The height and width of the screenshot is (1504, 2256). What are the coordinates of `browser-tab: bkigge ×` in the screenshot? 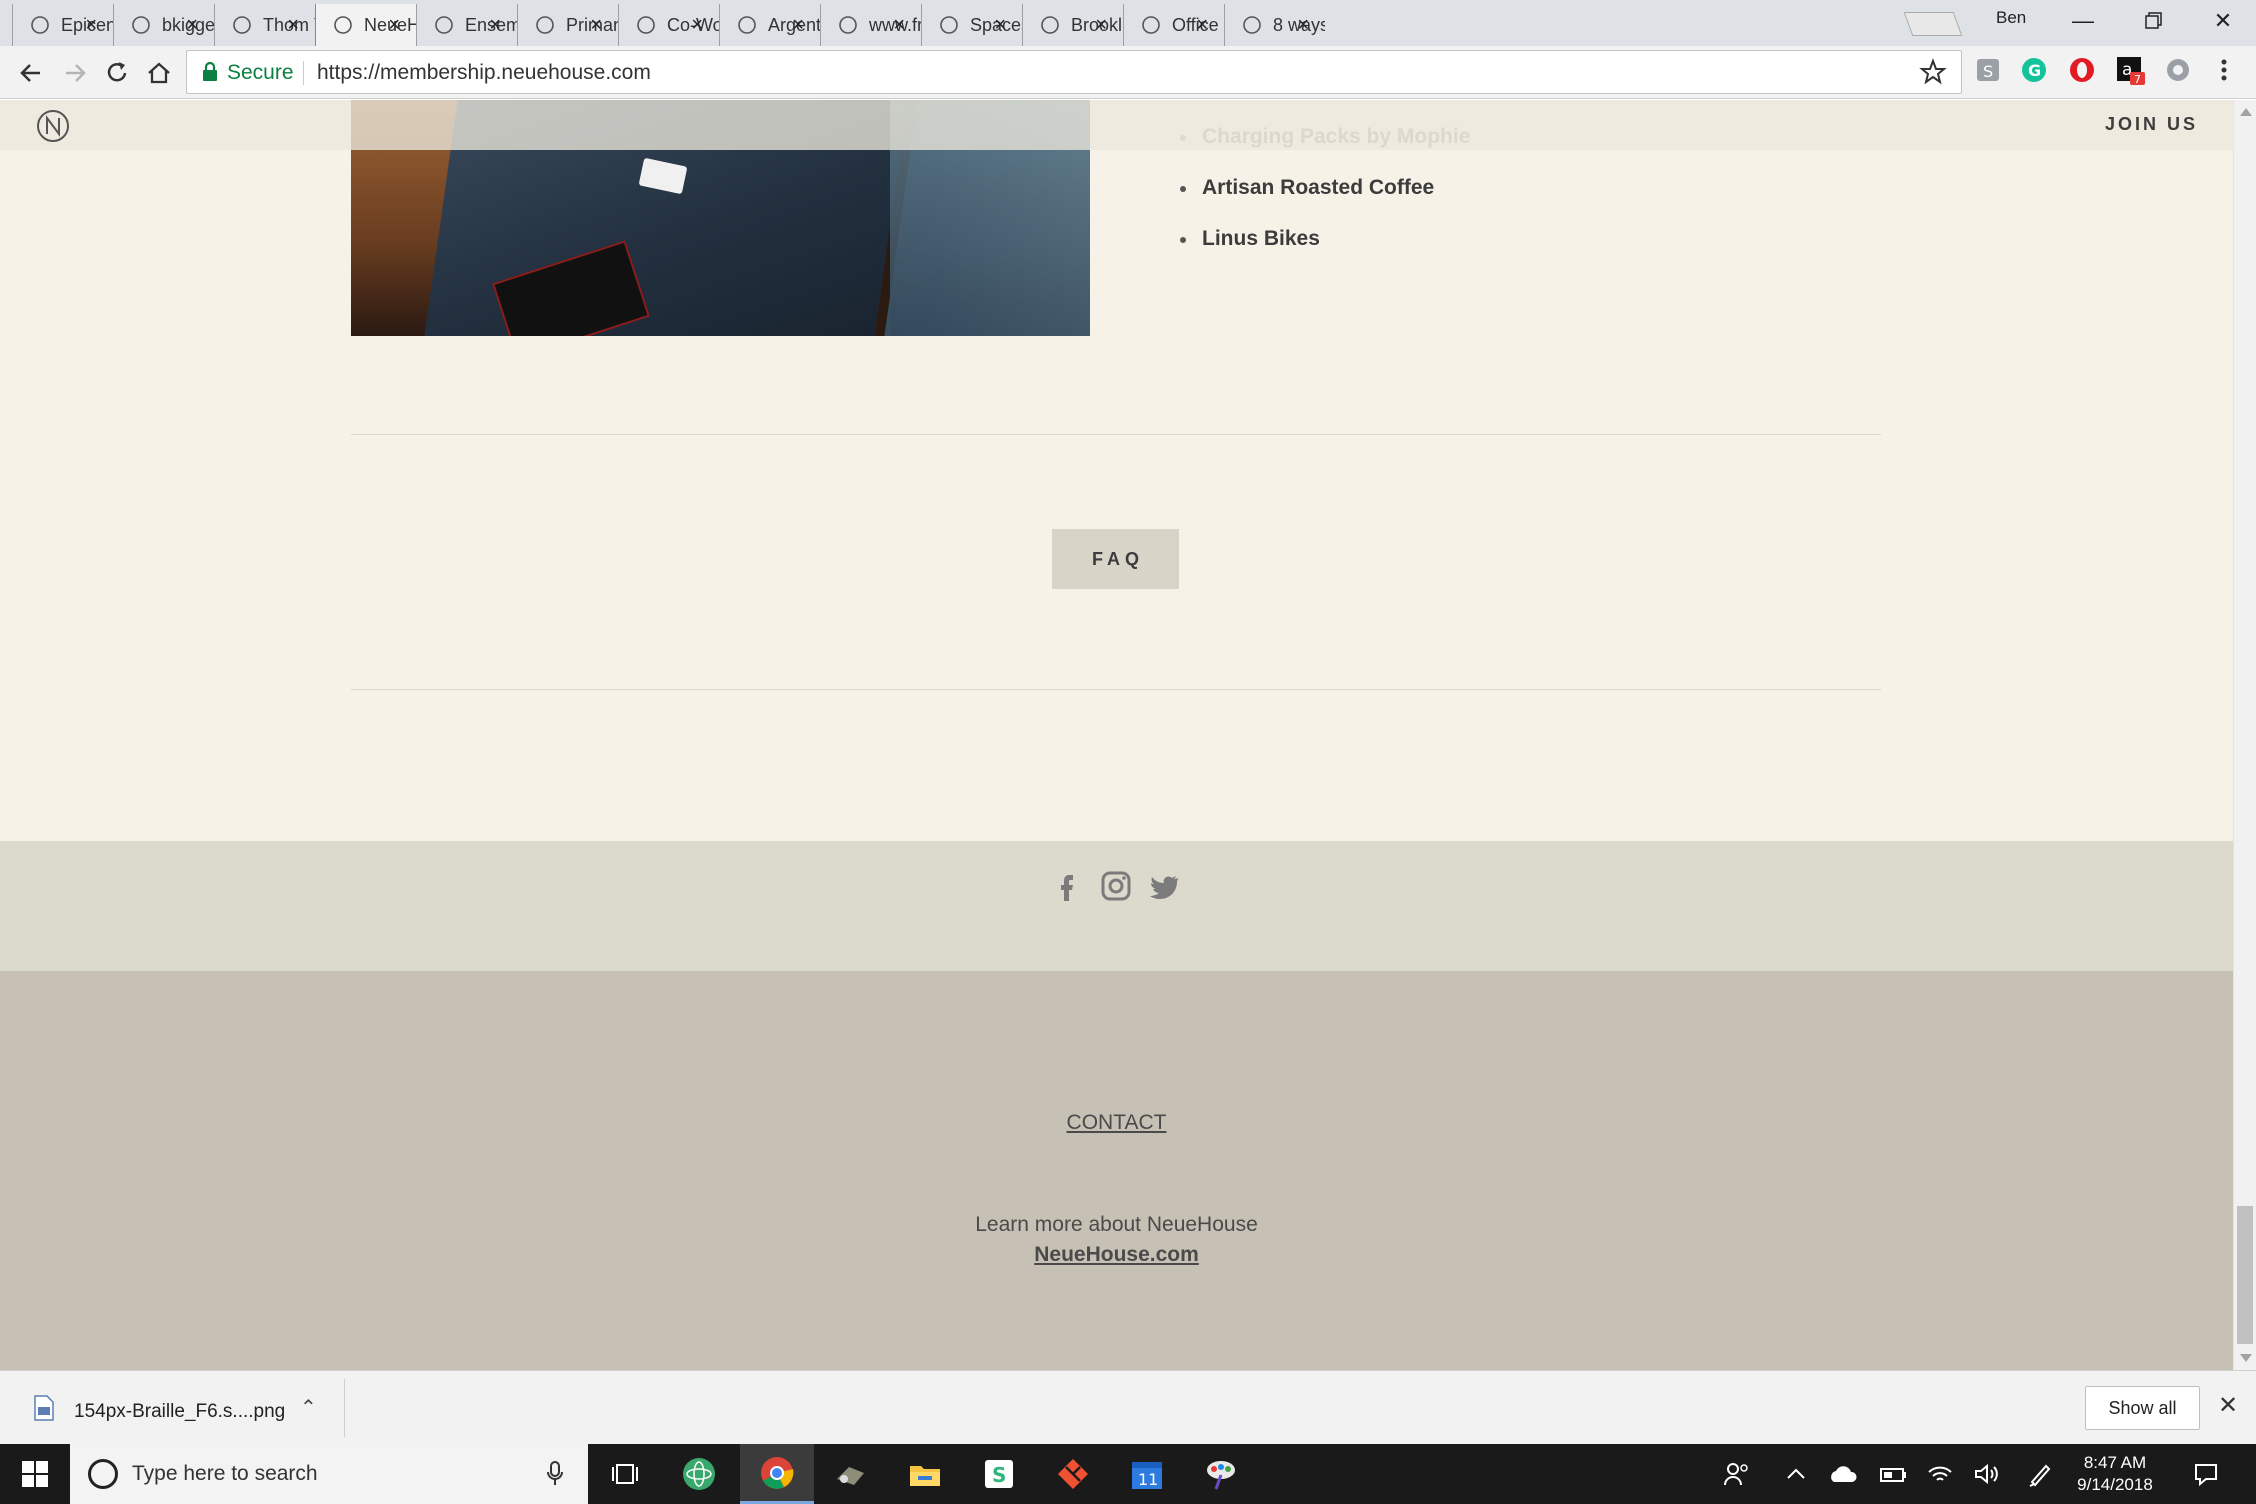 It's located at (163, 25).